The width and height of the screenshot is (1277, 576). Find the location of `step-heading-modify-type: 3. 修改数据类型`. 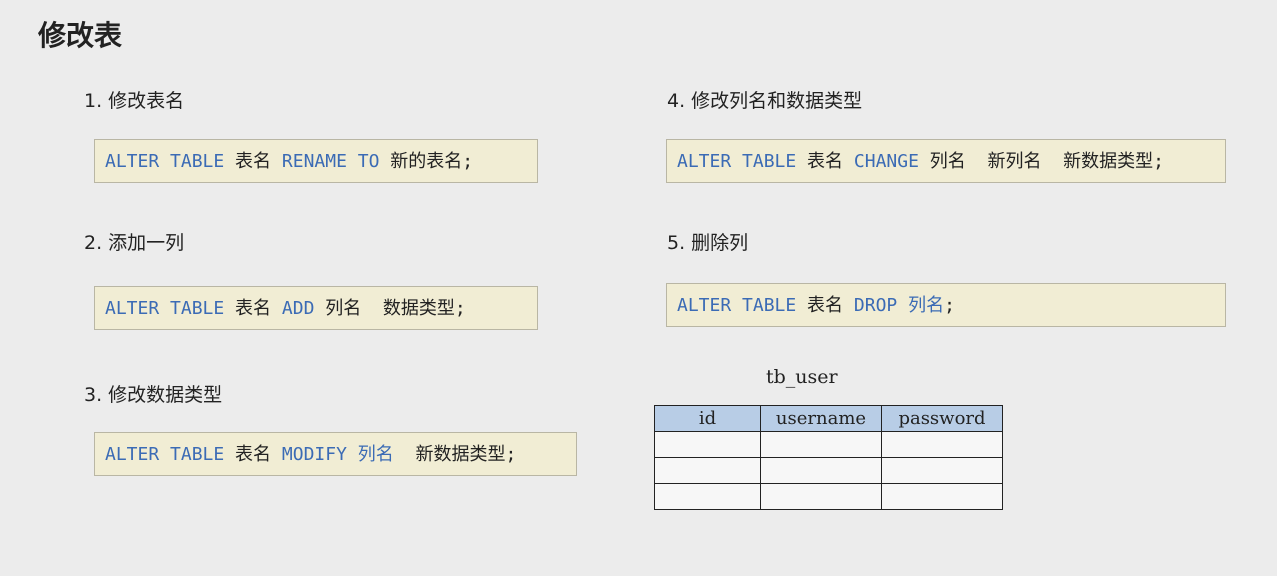

step-heading-modify-type: 3. 修改数据类型 is located at coordinates (153, 395).